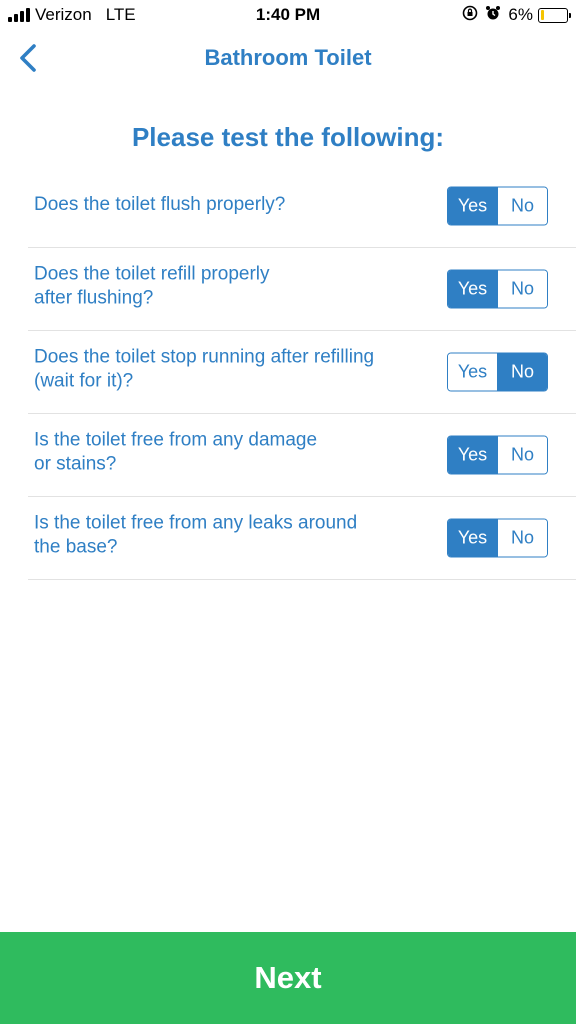  What do you see at coordinates (493, 15) in the screenshot?
I see `alarm-icon` at bounding box center [493, 15].